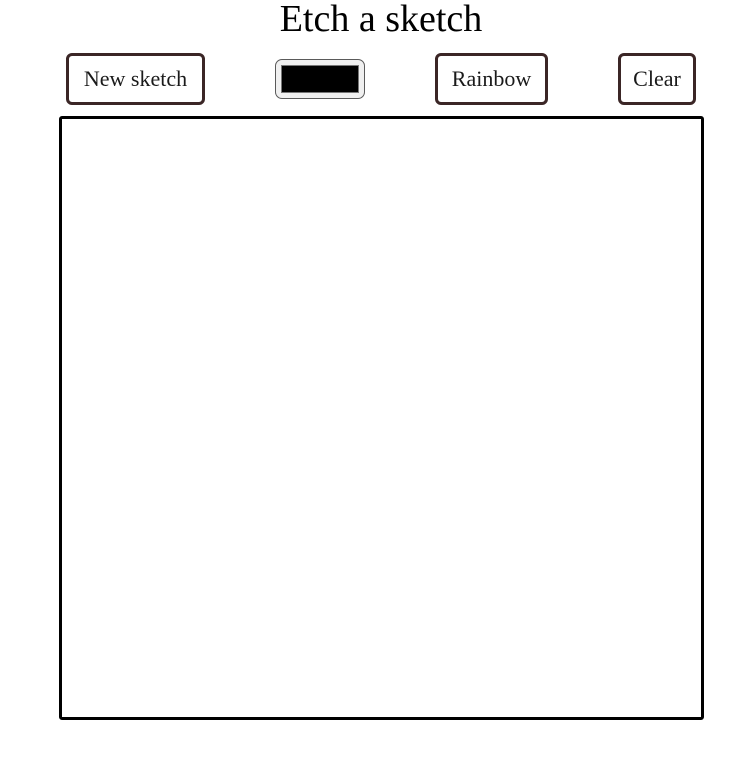 This screenshot has width=745, height=757. What do you see at coordinates (381, 20) in the screenshot?
I see `page-title: Etch a sketch` at bounding box center [381, 20].